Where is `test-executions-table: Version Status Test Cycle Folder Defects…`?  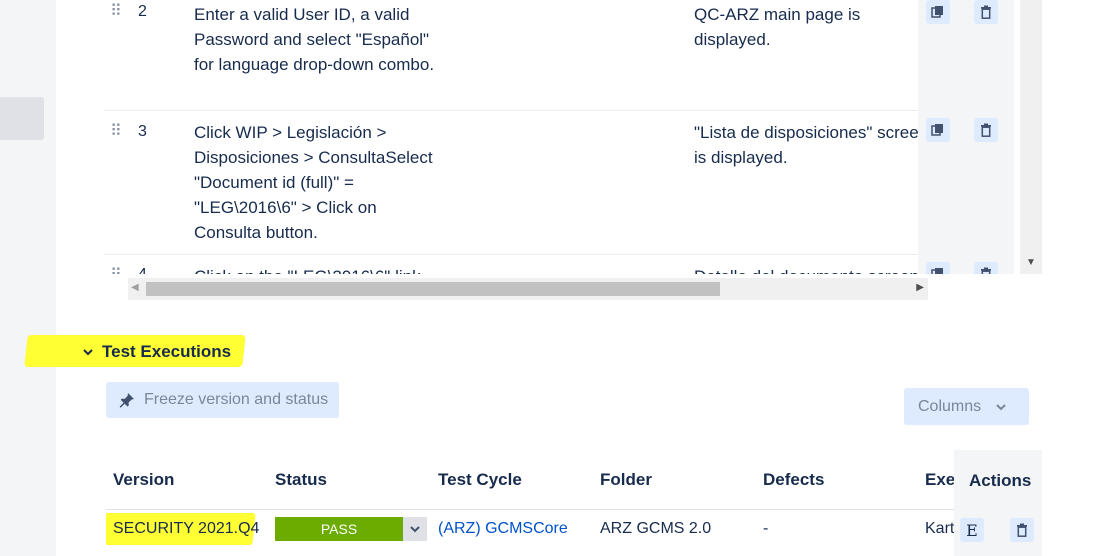 test-executions-table: Version Status Test Cycle Folder Defects… is located at coordinates (563, 509).